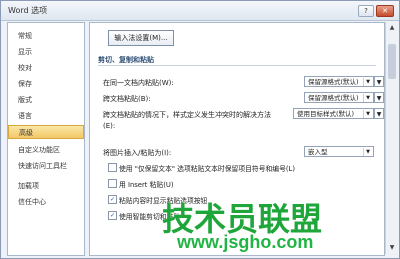 This screenshot has width=400, height=259. What do you see at coordinates (392, 248) in the screenshot?
I see `scroll-down-icon: ▼` at bounding box center [392, 248].